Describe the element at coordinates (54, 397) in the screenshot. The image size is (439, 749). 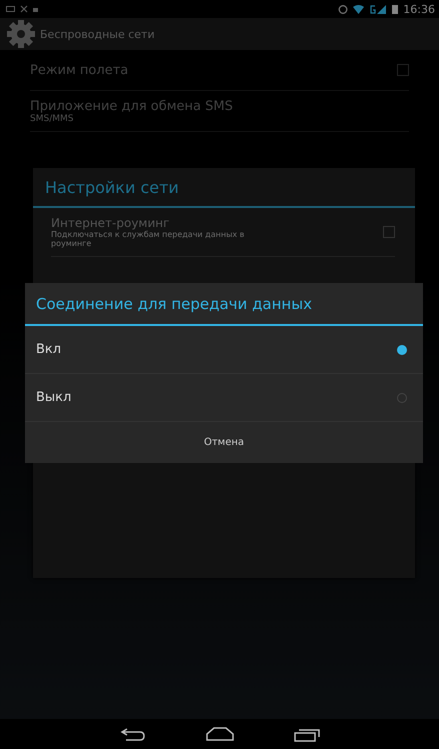
I see `option-label: Выкл` at that location.